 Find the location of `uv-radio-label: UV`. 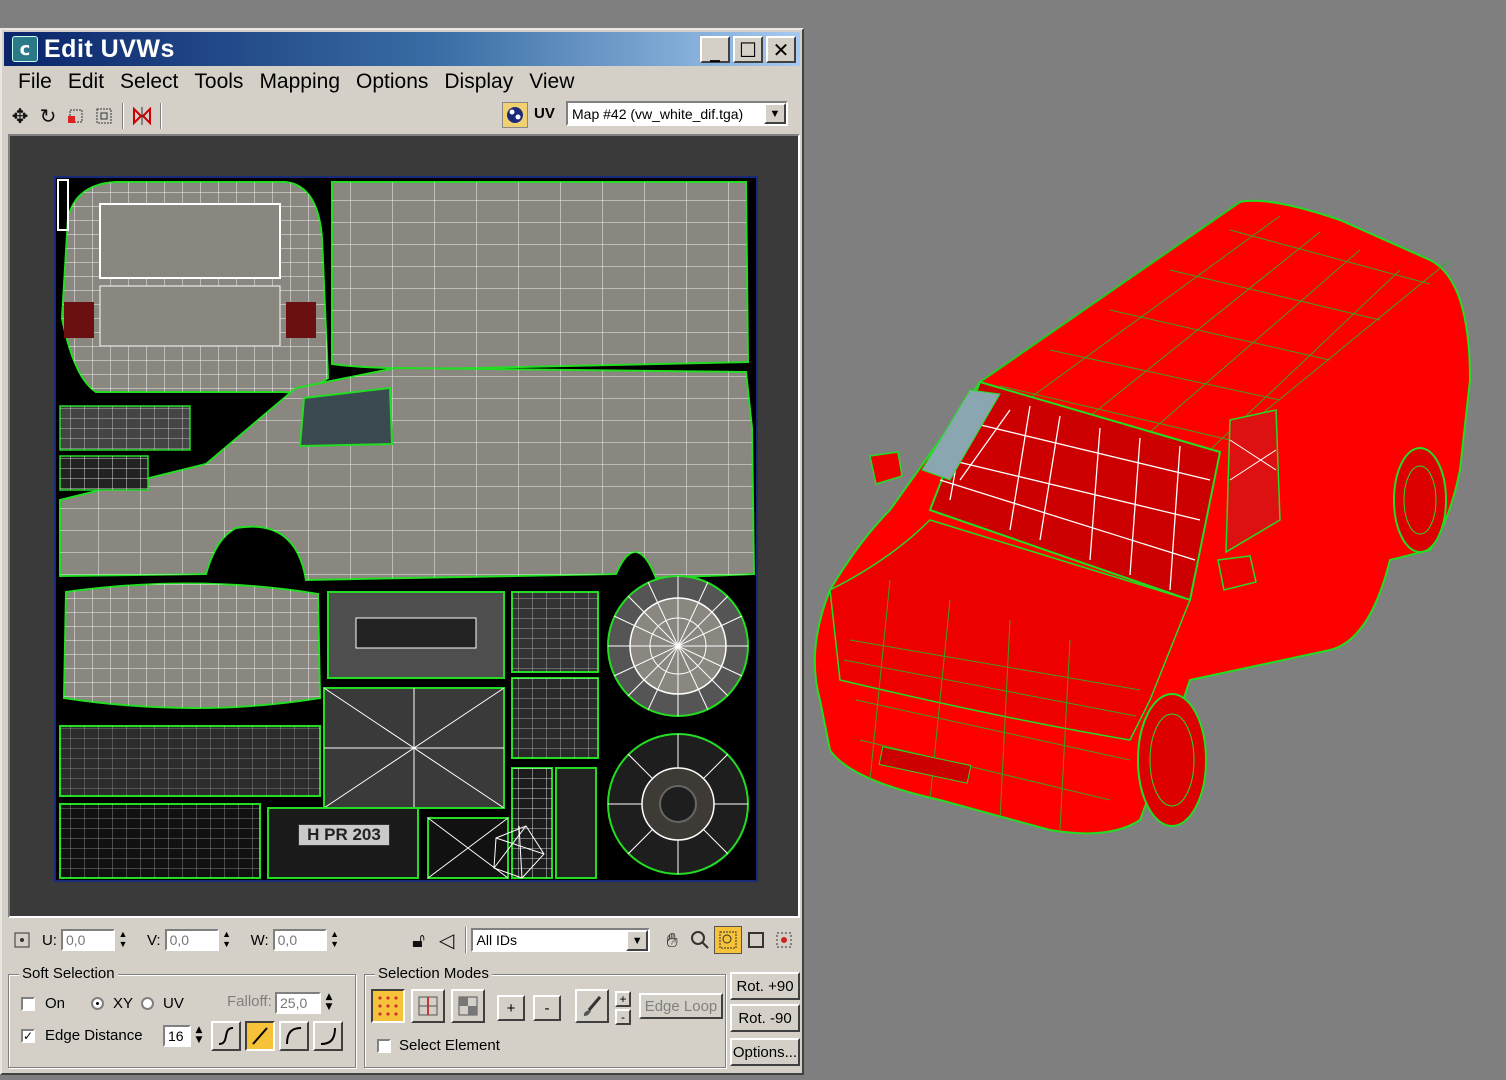

uv-radio-label: UV is located at coordinates (173, 1003).